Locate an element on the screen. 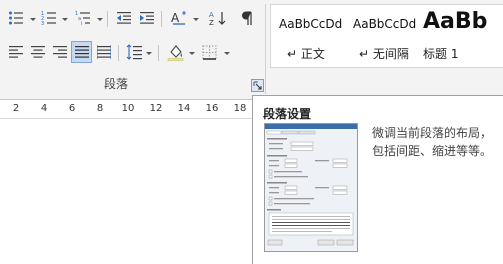  bullets-dropdown-icon is located at coordinates (33, 19).